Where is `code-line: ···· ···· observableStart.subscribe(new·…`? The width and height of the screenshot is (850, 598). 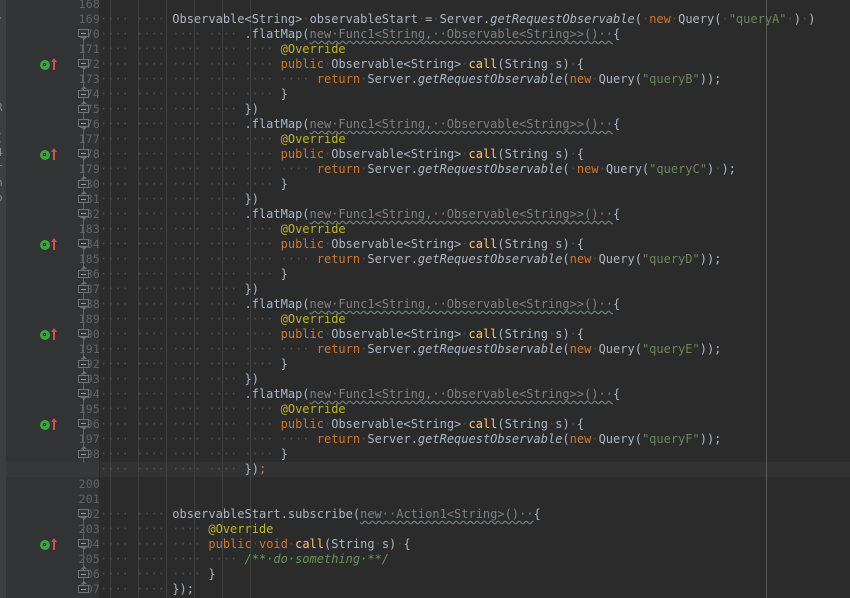 code-line: ···· ···· observableStart.subscribe(new·… is located at coordinates (320, 514).